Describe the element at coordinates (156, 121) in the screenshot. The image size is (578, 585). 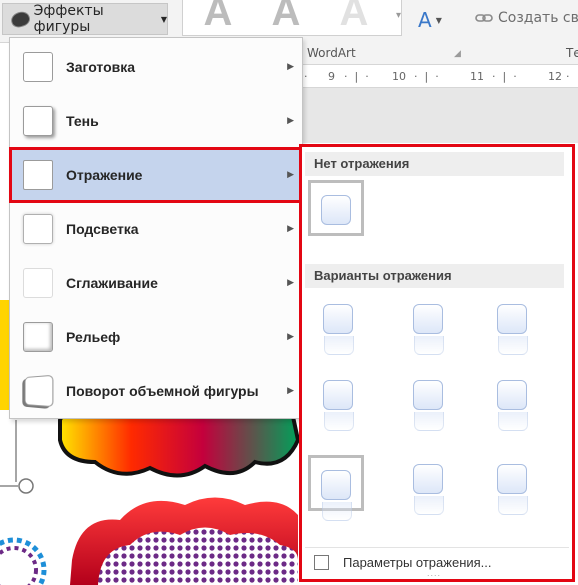
I see `menu-item-shadow: Тень ▶` at that location.